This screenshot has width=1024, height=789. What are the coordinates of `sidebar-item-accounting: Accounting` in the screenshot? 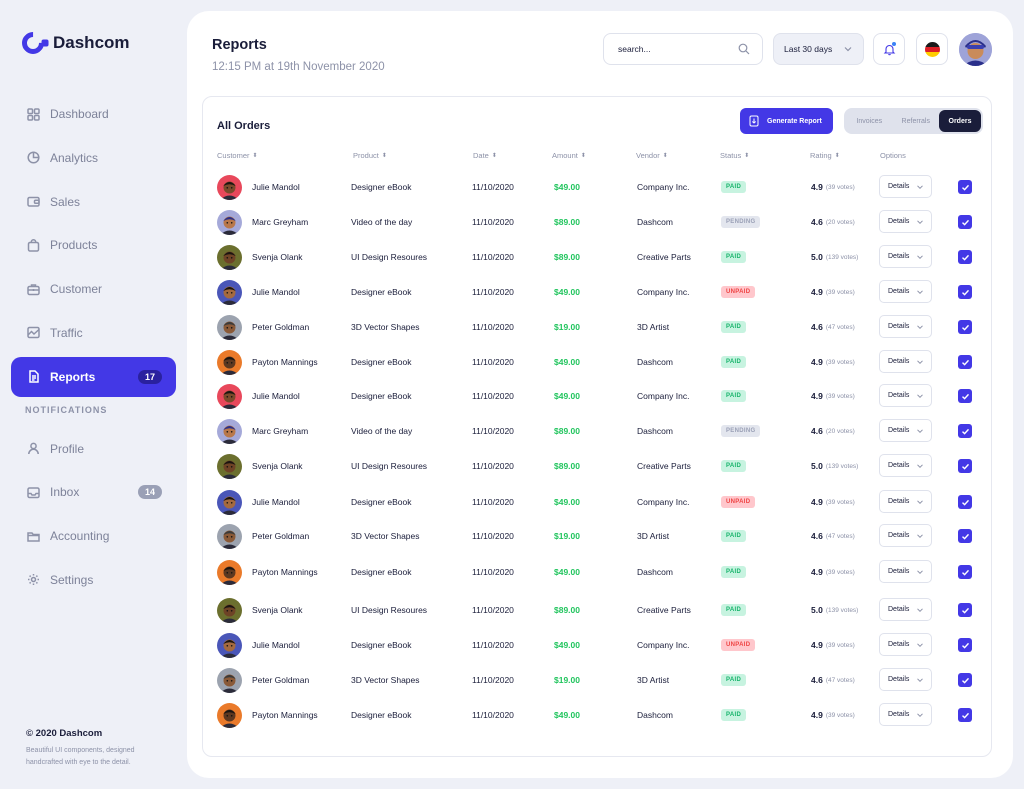 It's located at (93, 536).